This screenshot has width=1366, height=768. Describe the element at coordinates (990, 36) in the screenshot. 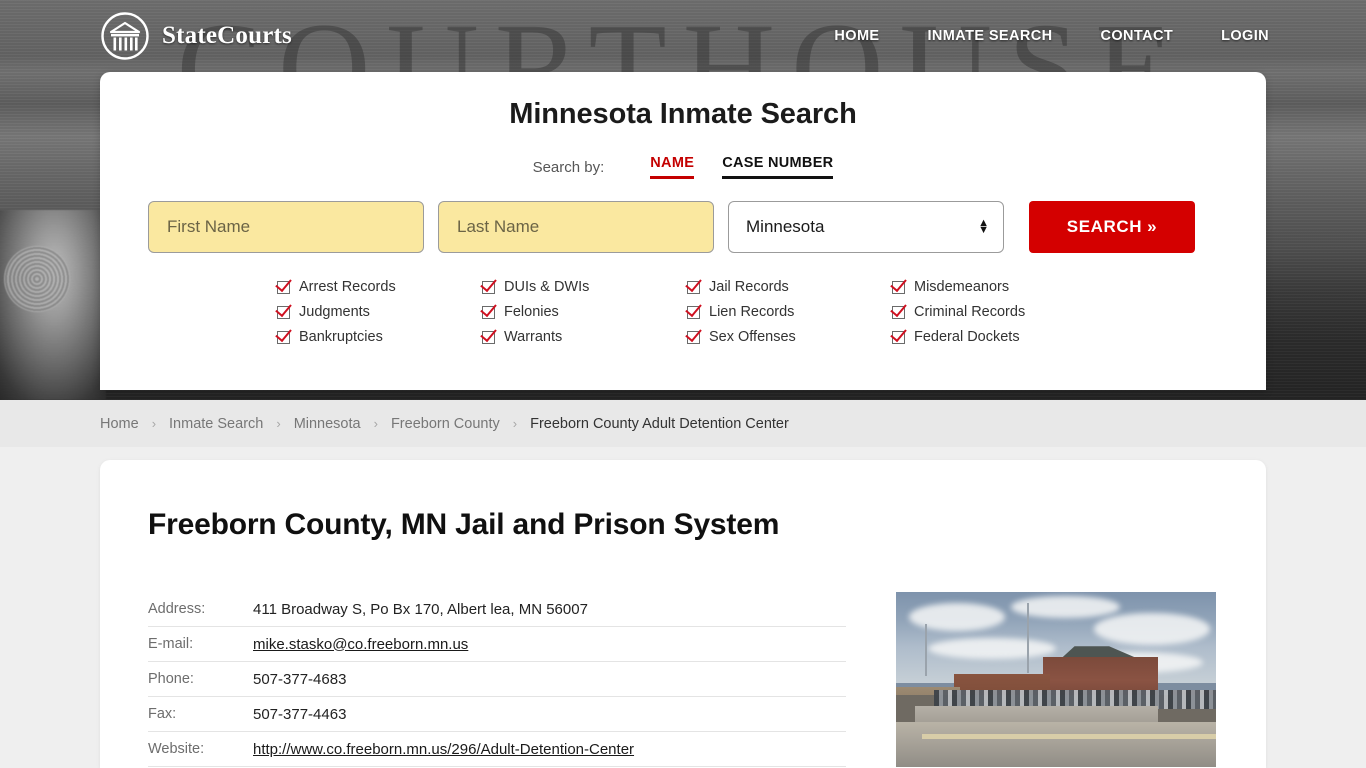

I see `nav-item-inmate-search: INMATE SEARCH` at that location.